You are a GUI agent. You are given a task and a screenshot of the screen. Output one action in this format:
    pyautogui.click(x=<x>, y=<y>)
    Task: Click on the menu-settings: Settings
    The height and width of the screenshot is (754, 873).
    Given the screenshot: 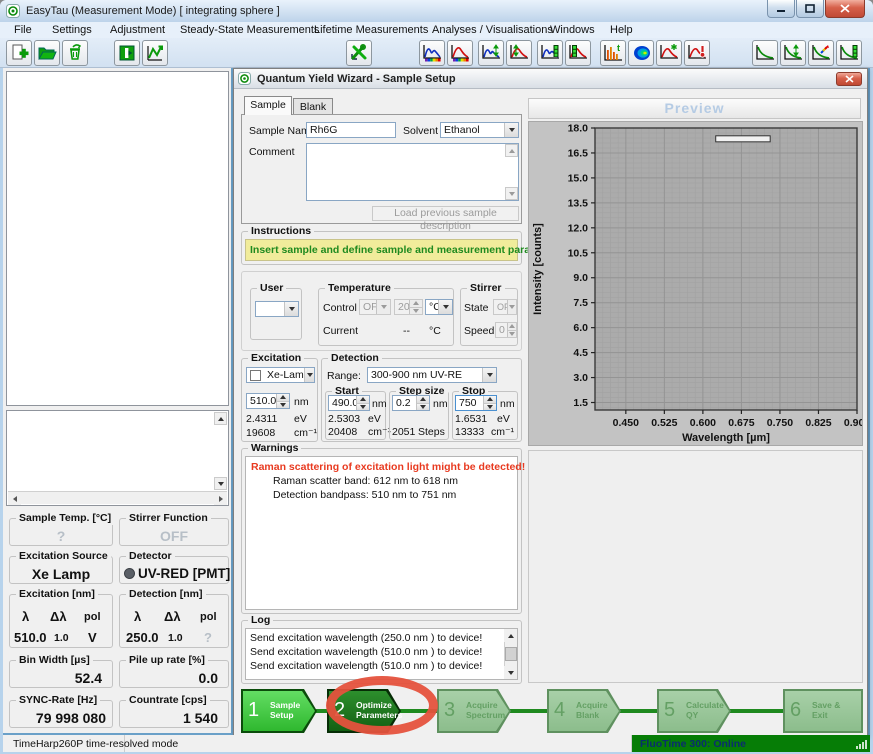 What is the action you would take?
    pyautogui.click(x=72, y=30)
    